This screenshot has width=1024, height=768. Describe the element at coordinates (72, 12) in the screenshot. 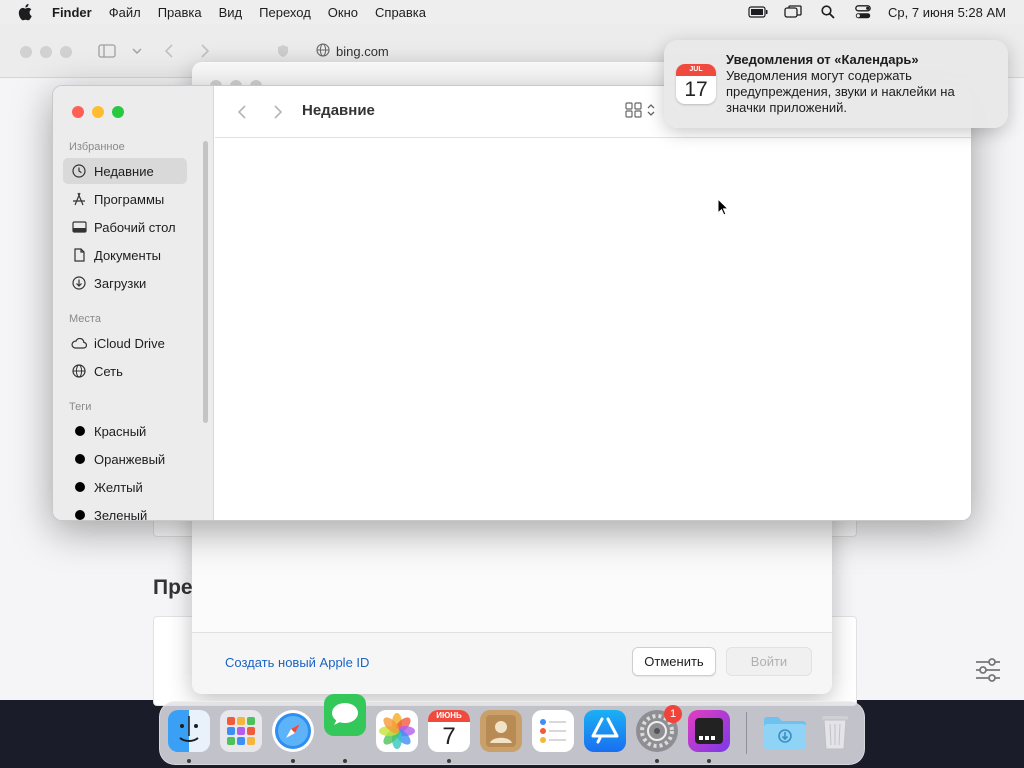

I see `menu-app-name: Finder` at that location.